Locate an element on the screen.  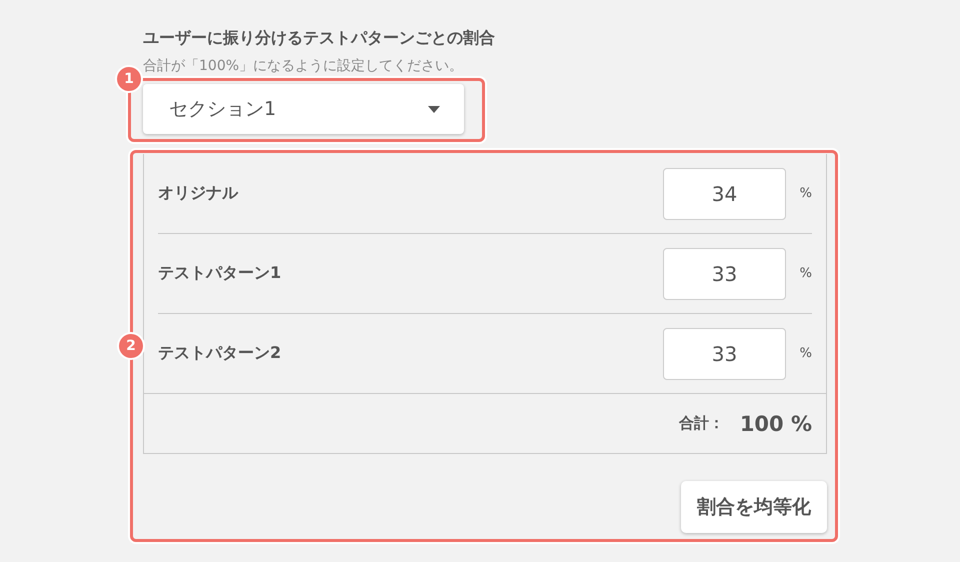
total-label: 合計： is located at coordinates (701, 423).